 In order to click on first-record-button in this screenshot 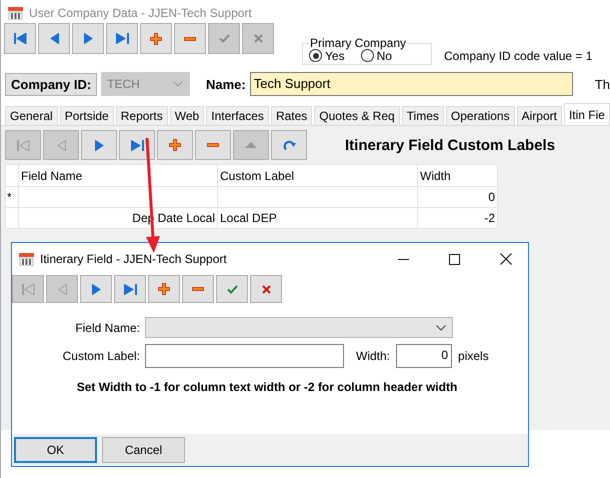, I will do `click(20, 38)`.